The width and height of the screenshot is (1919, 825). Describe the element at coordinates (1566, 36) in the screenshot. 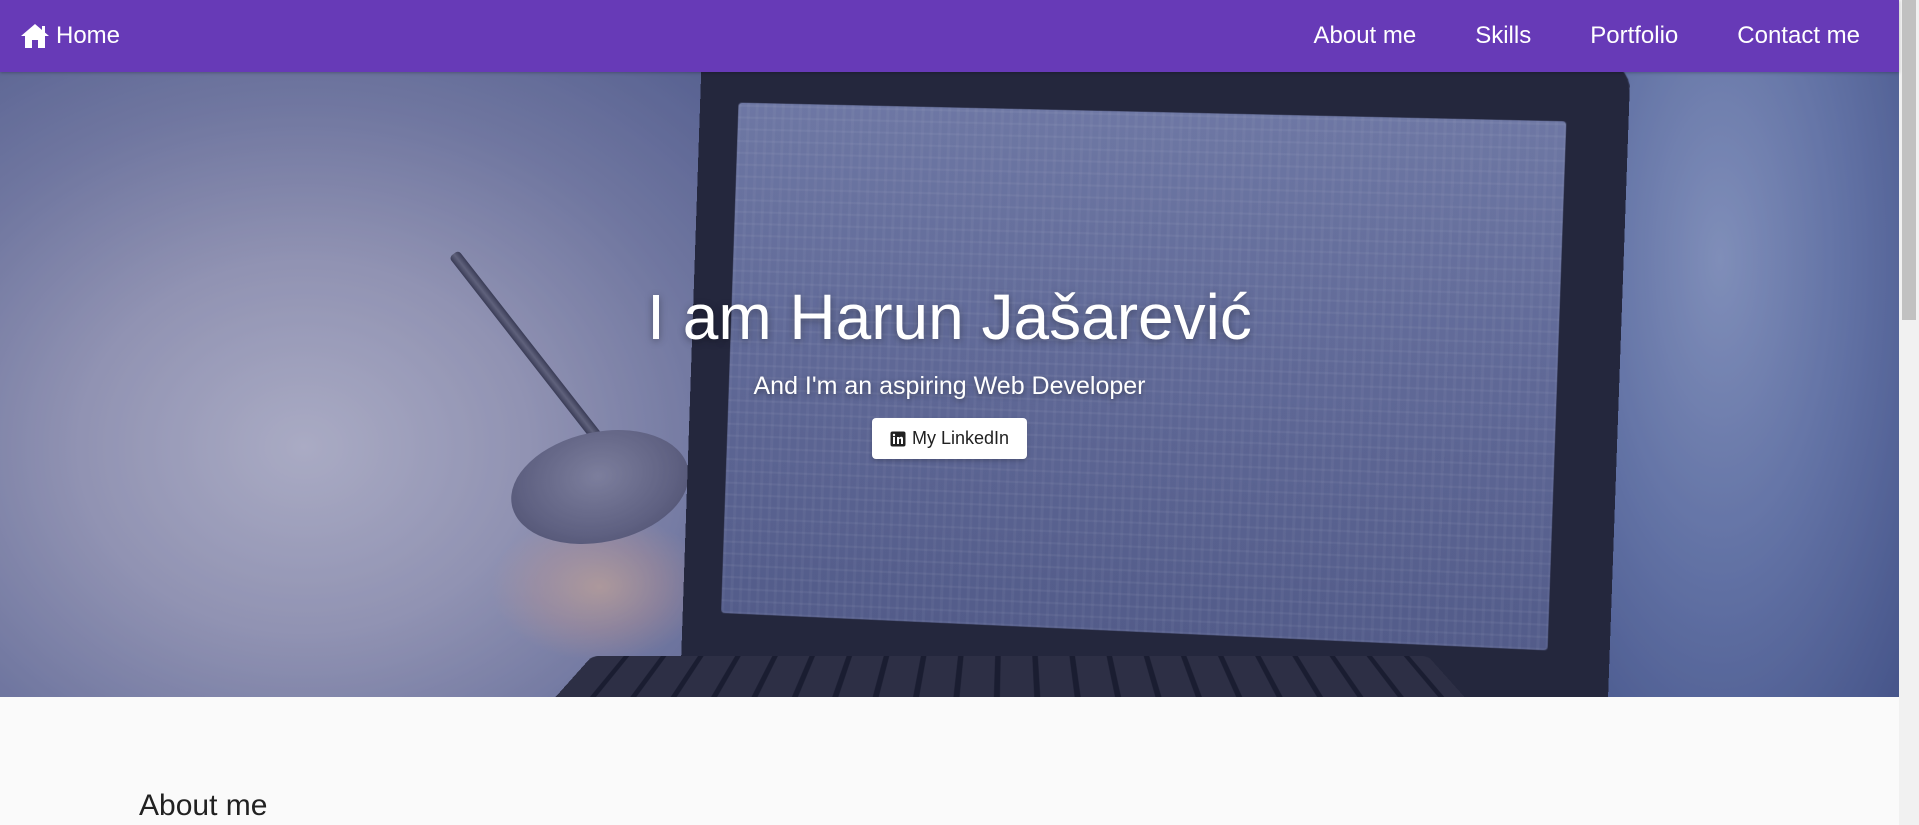

I see `nav-links: About me Skills Portfolio Contact me` at that location.